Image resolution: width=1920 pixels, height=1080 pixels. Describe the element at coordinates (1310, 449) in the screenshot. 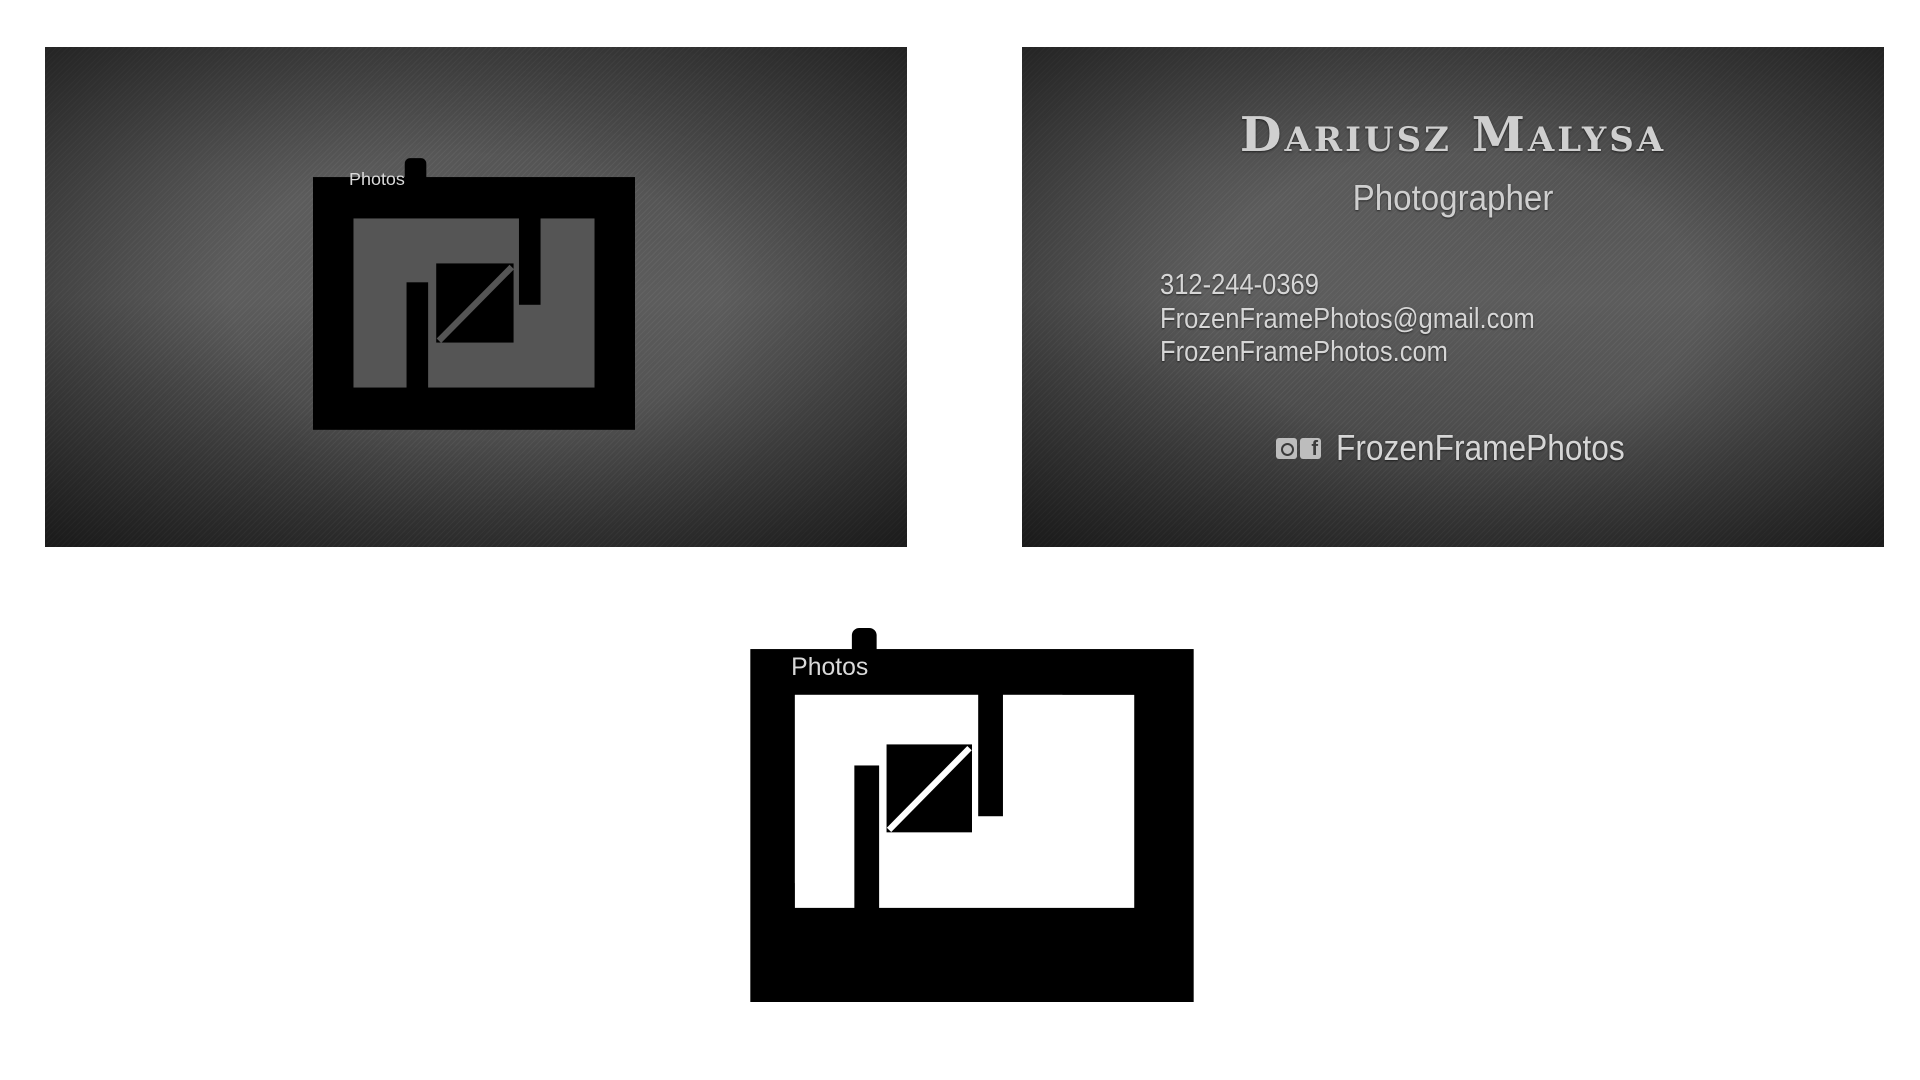

I see `facebook-icon` at that location.